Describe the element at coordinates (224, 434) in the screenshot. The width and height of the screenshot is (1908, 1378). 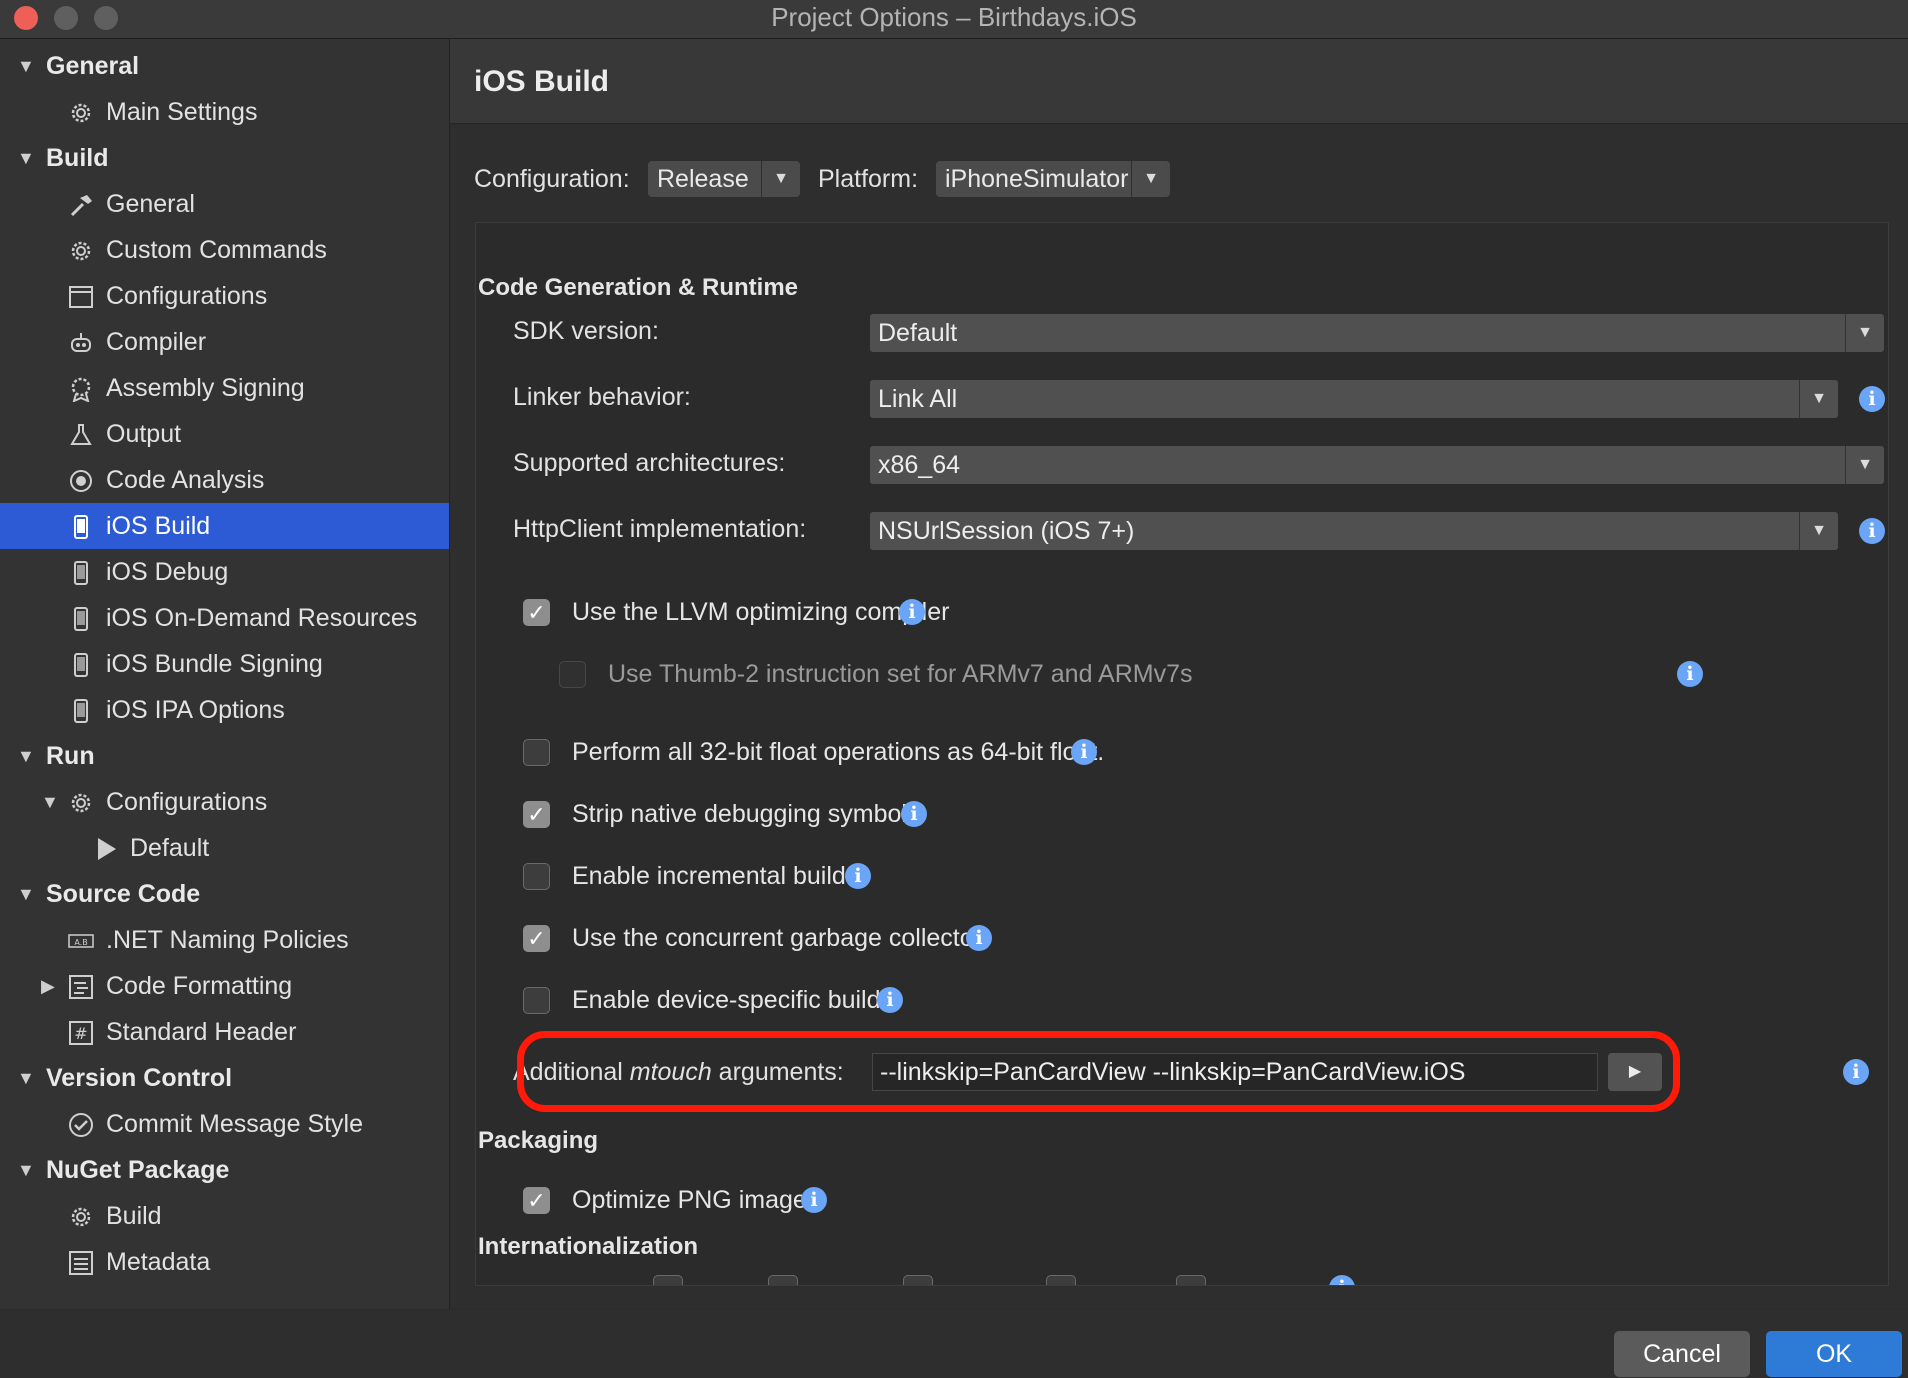
I see `sidebar-item-output: Output` at that location.